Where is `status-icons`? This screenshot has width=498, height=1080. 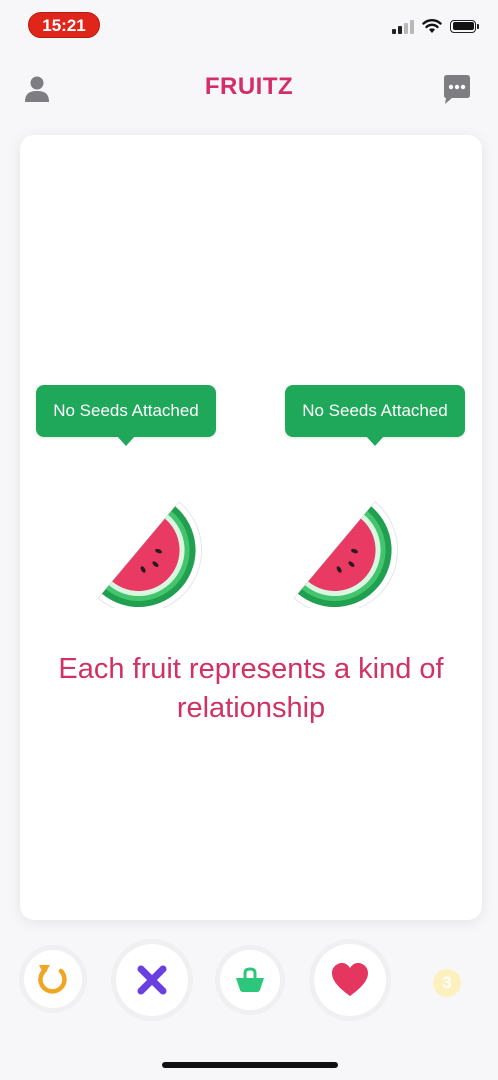 status-icons is located at coordinates (435, 26).